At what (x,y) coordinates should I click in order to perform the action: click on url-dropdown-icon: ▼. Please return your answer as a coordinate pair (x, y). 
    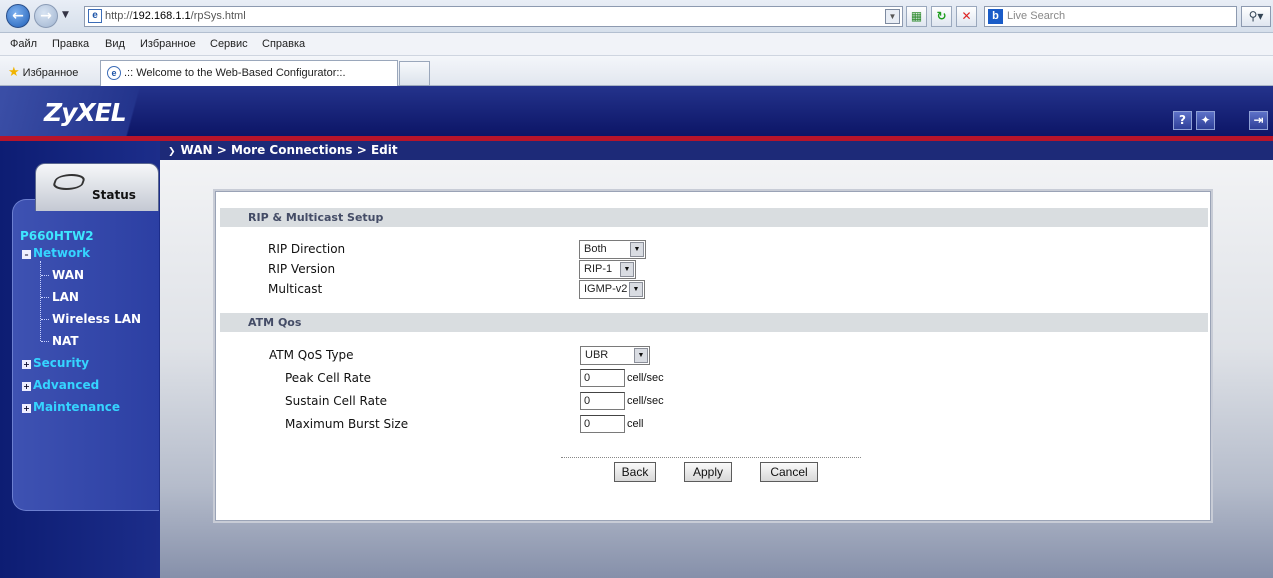
    Looking at the image, I should click on (892, 16).